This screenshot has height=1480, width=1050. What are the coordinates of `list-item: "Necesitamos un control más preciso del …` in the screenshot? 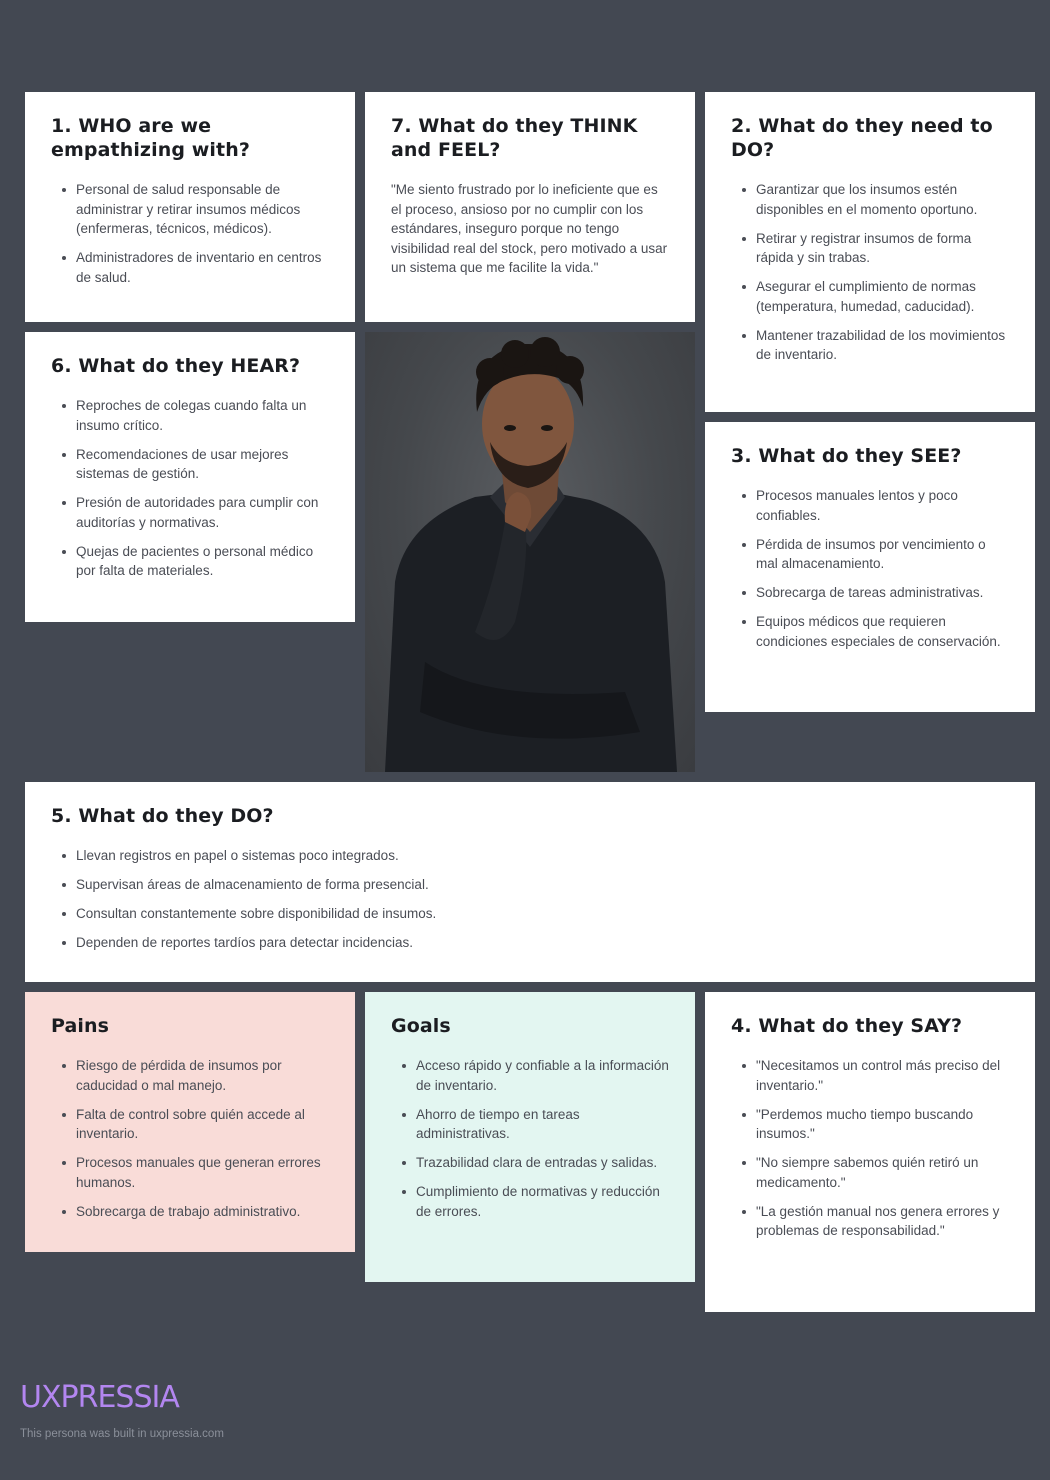 It's located at (870, 1075).